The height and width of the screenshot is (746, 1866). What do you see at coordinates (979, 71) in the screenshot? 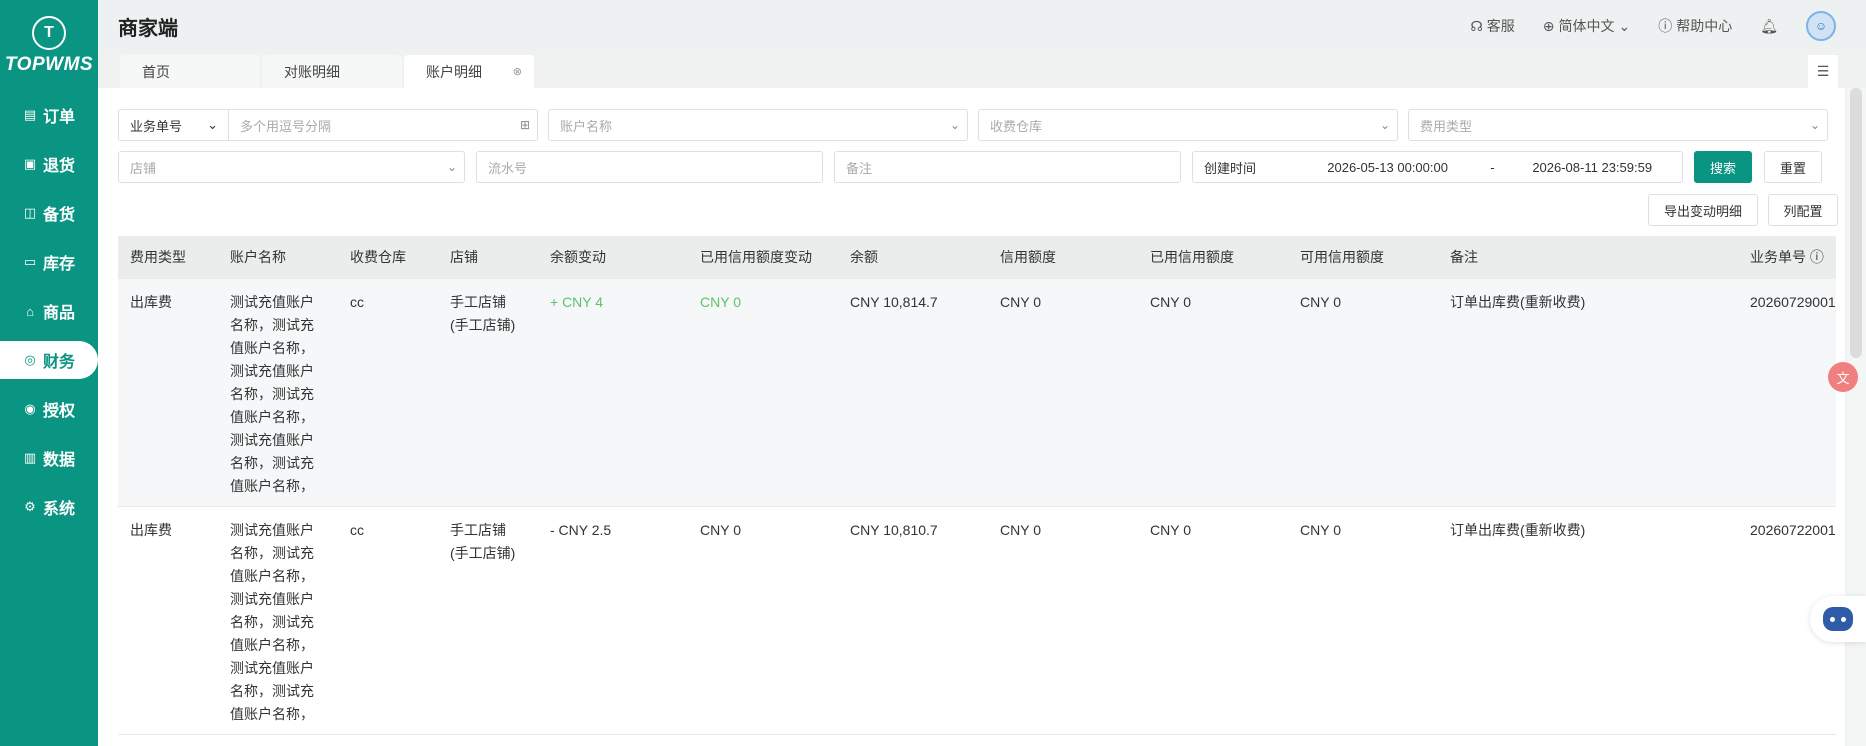
I see `page-tabs: 首页 对账明细 账户明细 ⊗ ☰` at bounding box center [979, 71].